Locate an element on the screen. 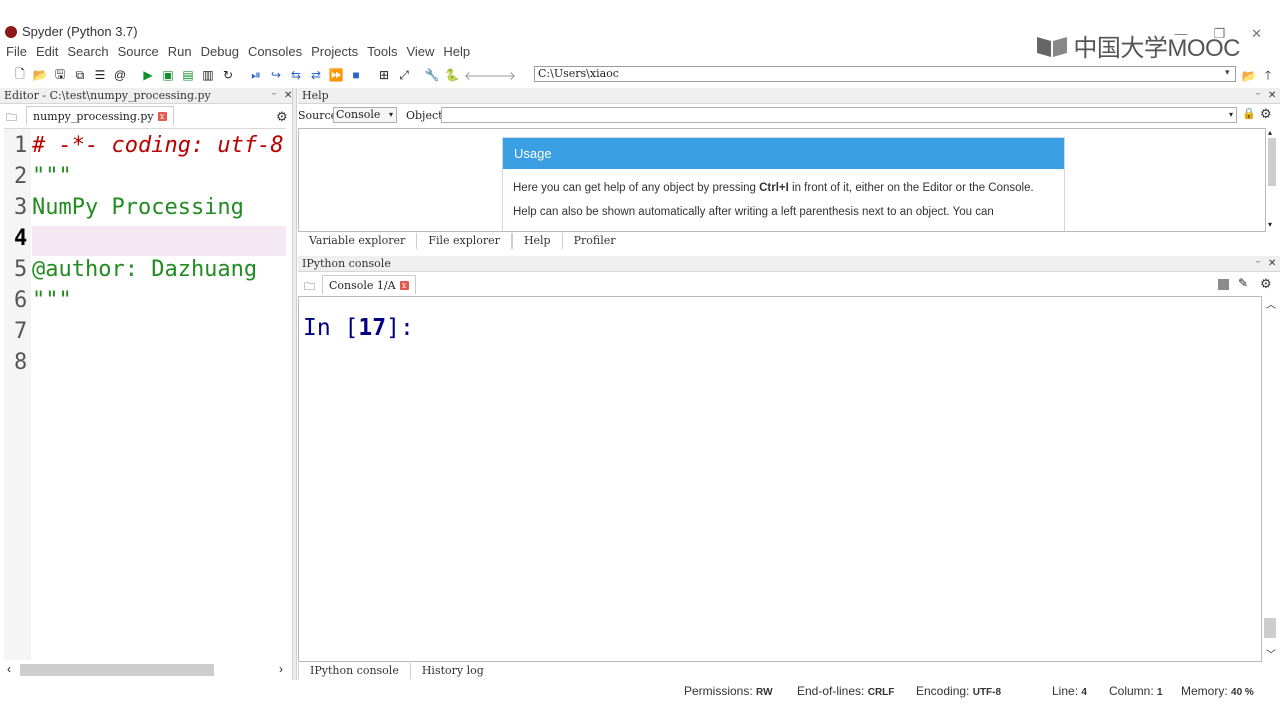 The width and height of the screenshot is (1280, 720). menu-file: File is located at coordinates (16, 53).